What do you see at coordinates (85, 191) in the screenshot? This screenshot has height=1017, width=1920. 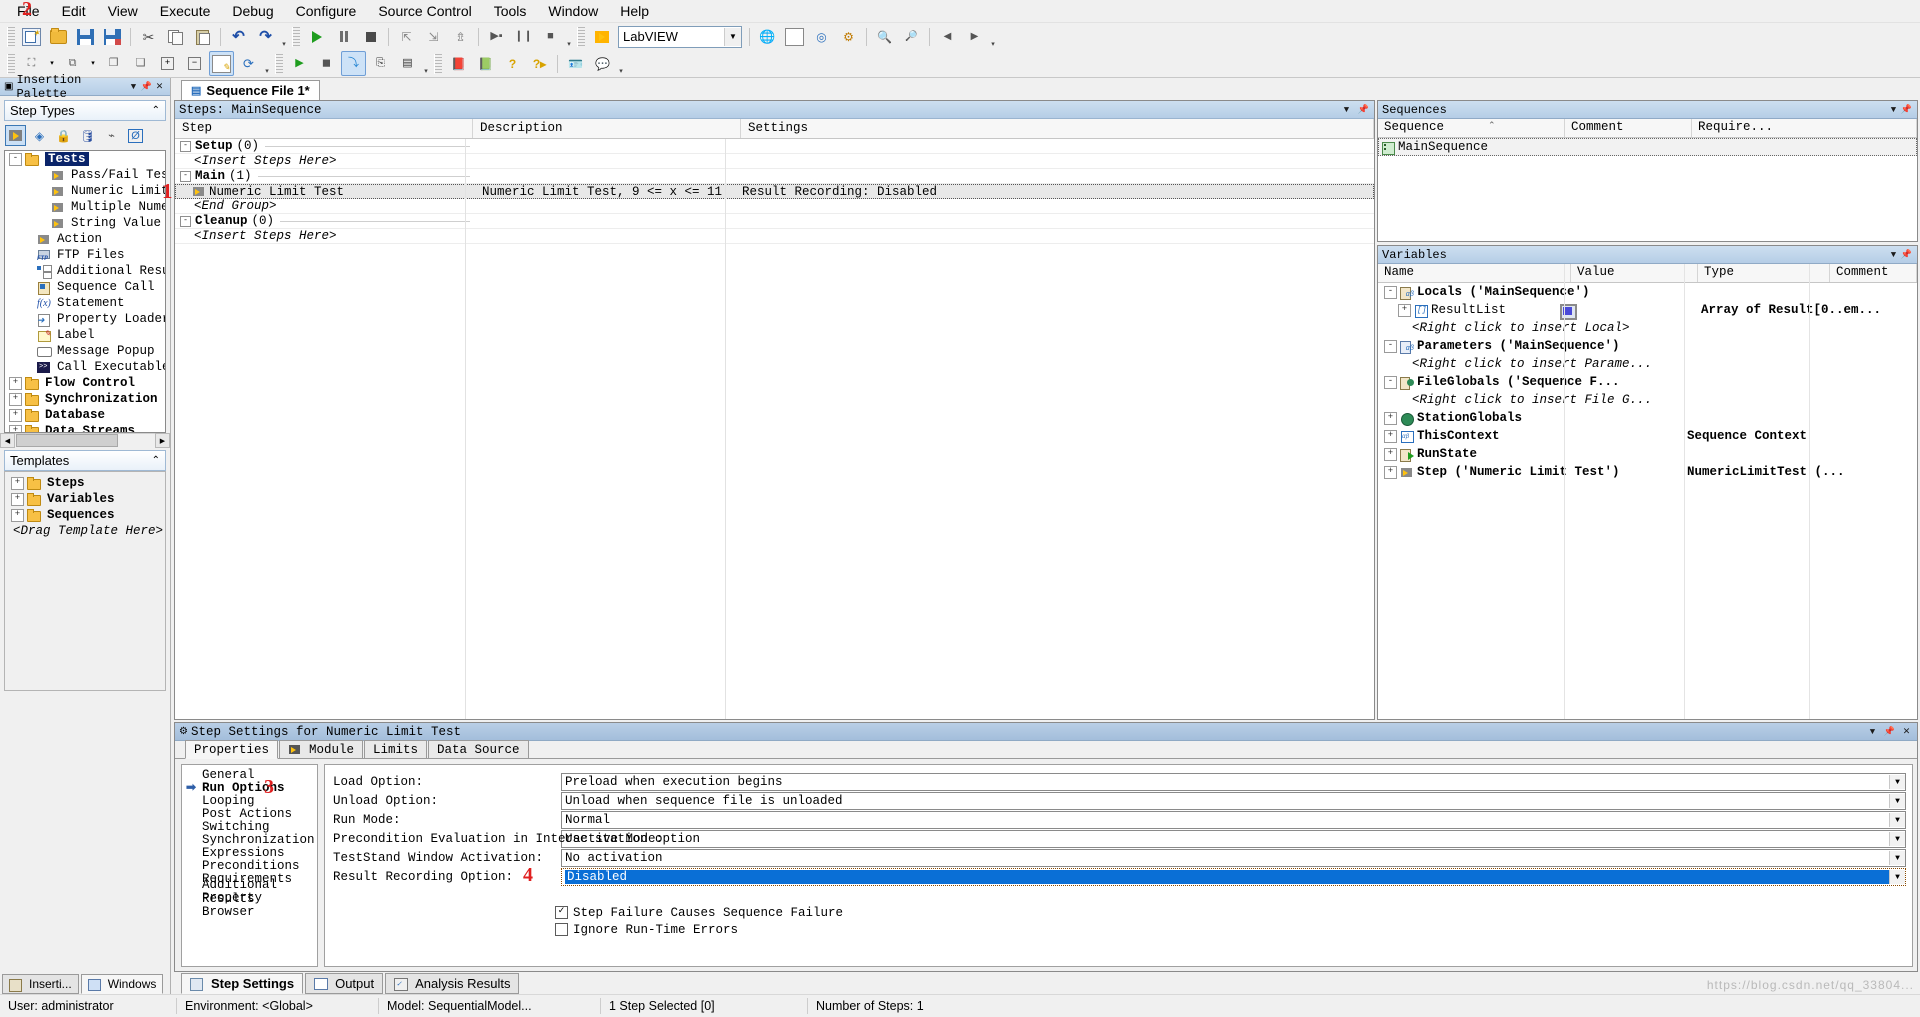 I see `step-type-item-numeric-limit-test: Numeric Limit Test` at bounding box center [85, 191].